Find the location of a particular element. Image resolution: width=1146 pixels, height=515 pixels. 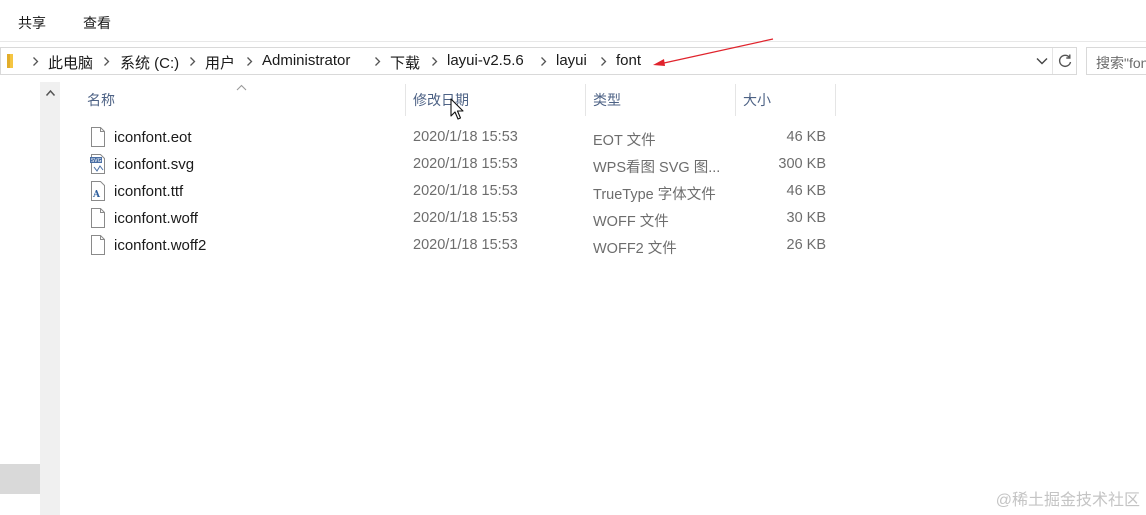

file-name: iconfont.woff2 is located at coordinates (160, 245).